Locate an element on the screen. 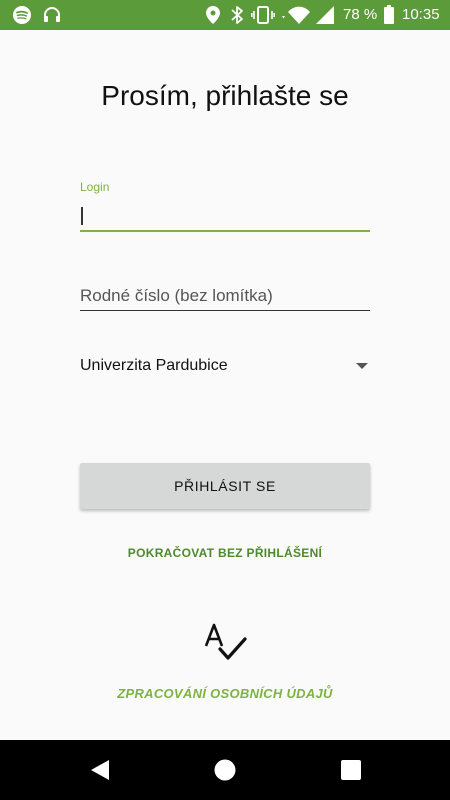 The height and width of the screenshot is (800, 450). text-cursor is located at coordinates (82, 216).